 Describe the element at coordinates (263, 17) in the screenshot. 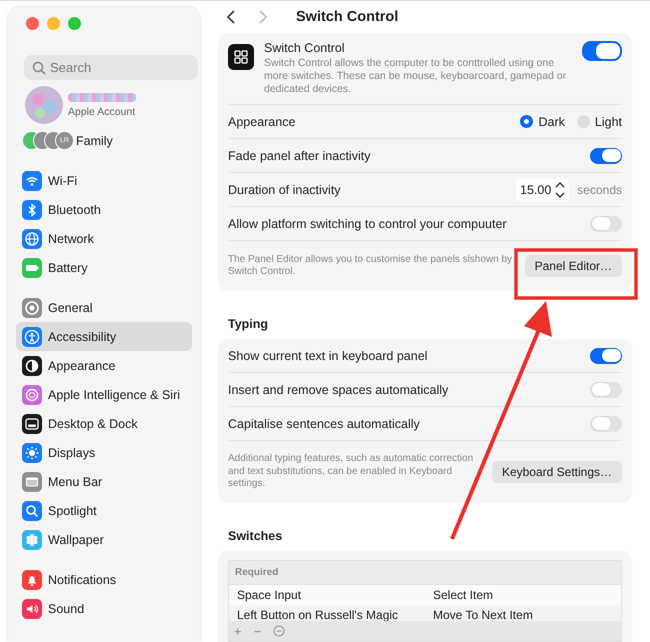

I see `chevron-right-icon` at that location.